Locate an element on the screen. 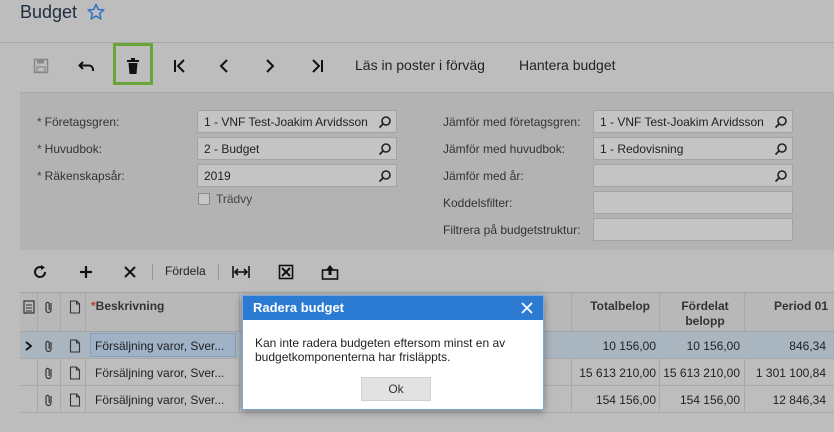 The height and width of the screenshot is (432, 834). row-distributed: 10 156,00 is located at coordinates (700, 346).